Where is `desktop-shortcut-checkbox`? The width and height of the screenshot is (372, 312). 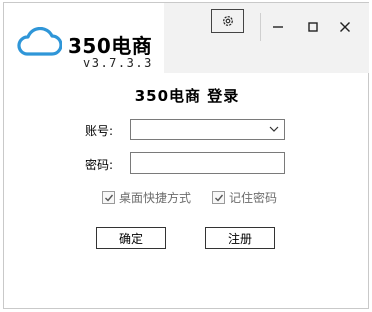 desktop-shortcut-checkbox is located at coordinates (108, 197).